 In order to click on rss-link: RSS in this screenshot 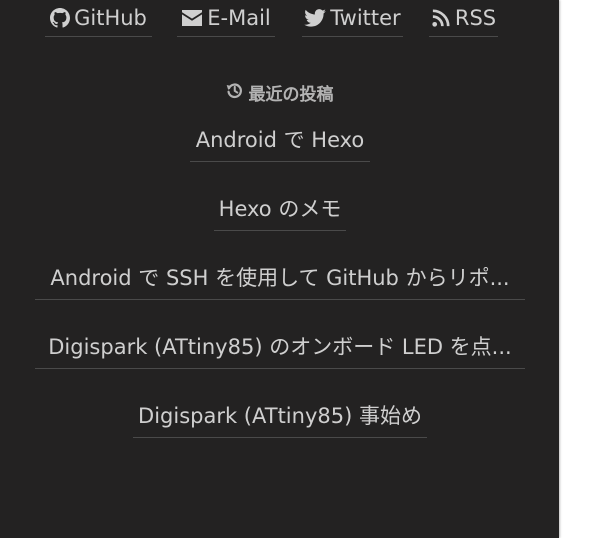, I will do `click(463, 18)`.